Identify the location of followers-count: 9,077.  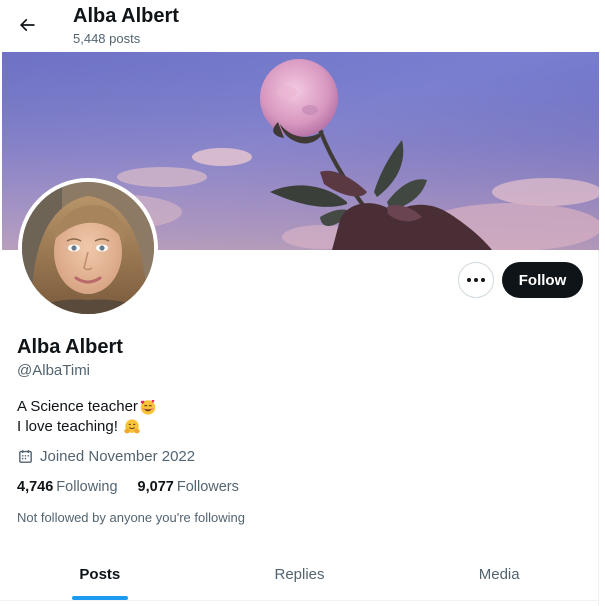
(155, 487).